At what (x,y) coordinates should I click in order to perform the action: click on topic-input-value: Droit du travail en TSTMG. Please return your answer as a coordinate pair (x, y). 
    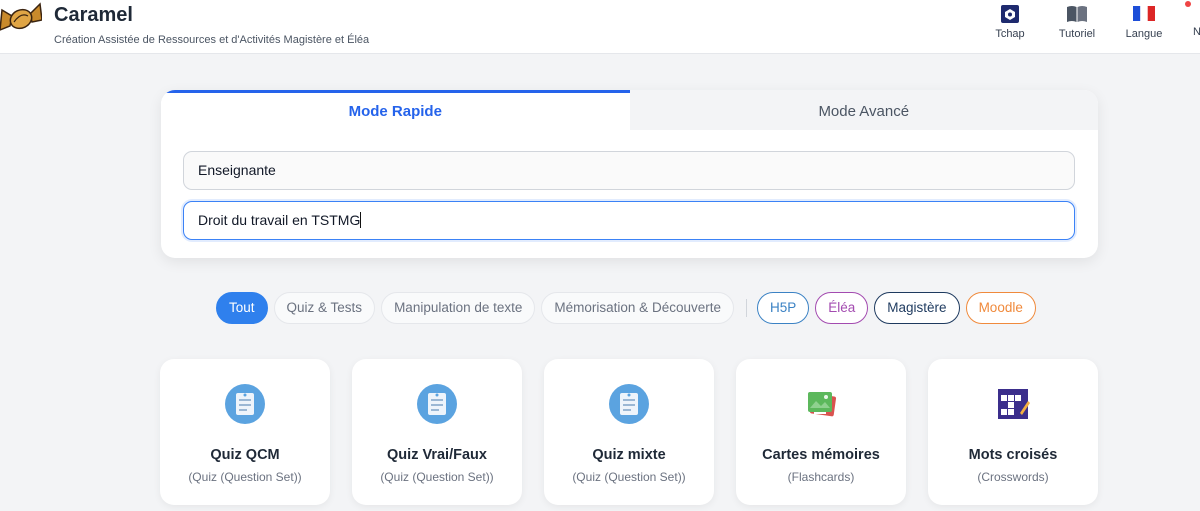
    Looking at the image, I should click on (279, 220).